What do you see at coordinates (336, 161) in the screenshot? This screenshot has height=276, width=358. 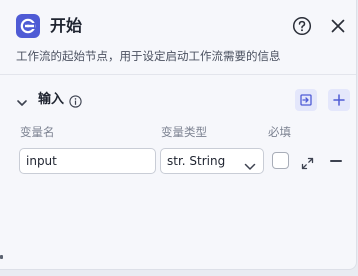 I see `remove-variable-icon` at bounding box center [336, 161].